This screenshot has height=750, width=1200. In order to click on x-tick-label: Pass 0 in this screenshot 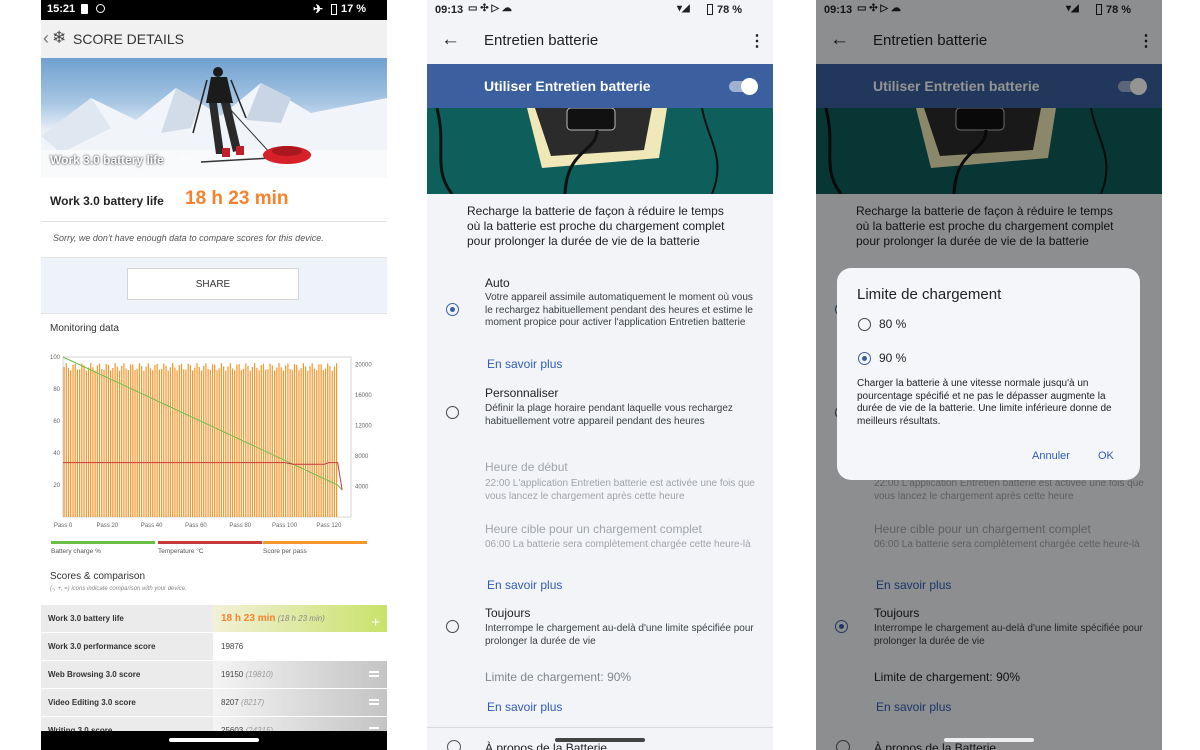, I will do `click(63, 526)`.